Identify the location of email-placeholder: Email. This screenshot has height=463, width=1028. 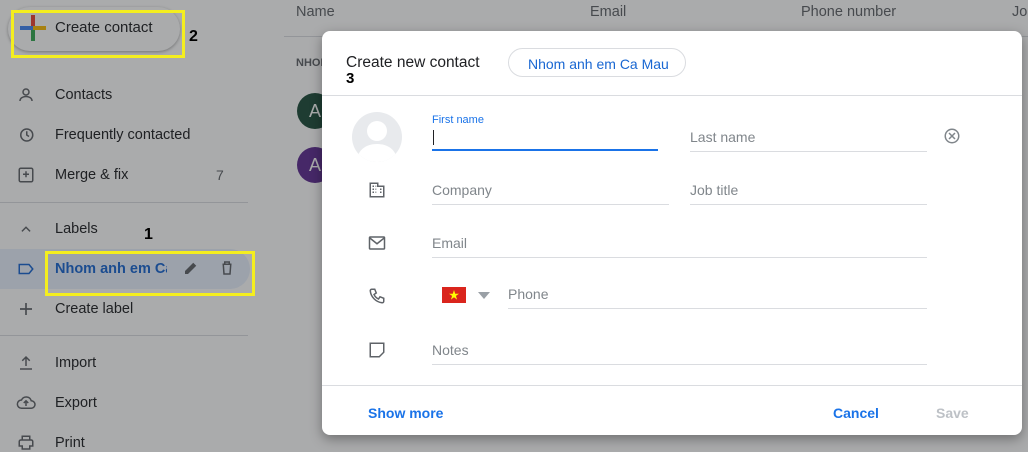
(450, 243).